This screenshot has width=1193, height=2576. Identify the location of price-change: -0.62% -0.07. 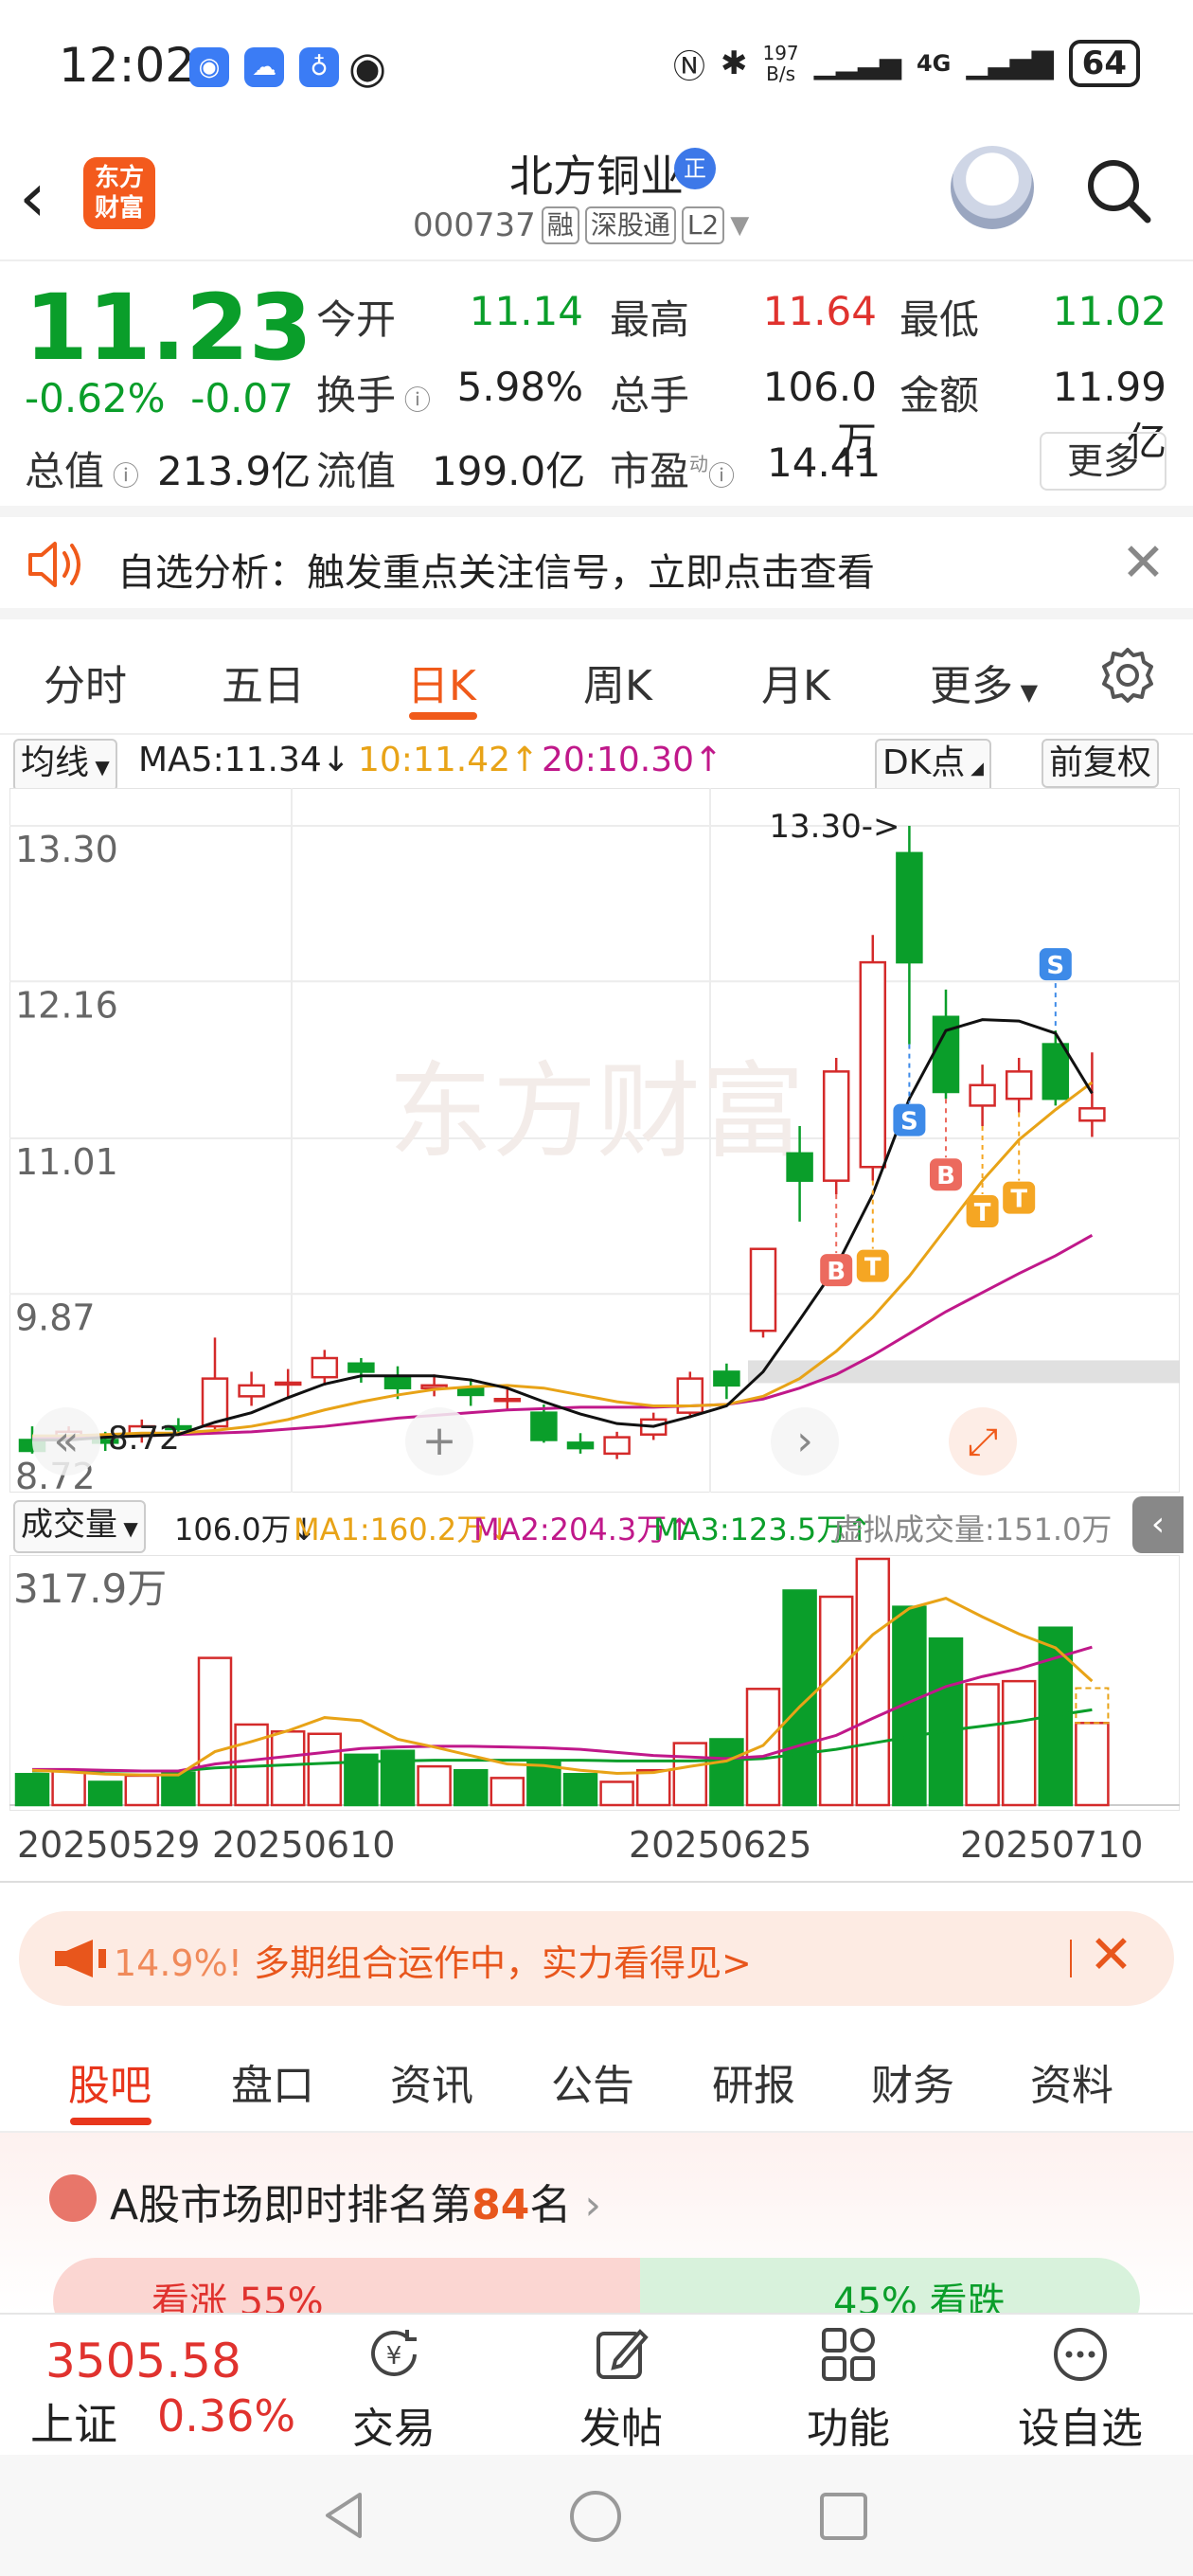
(159, 398).